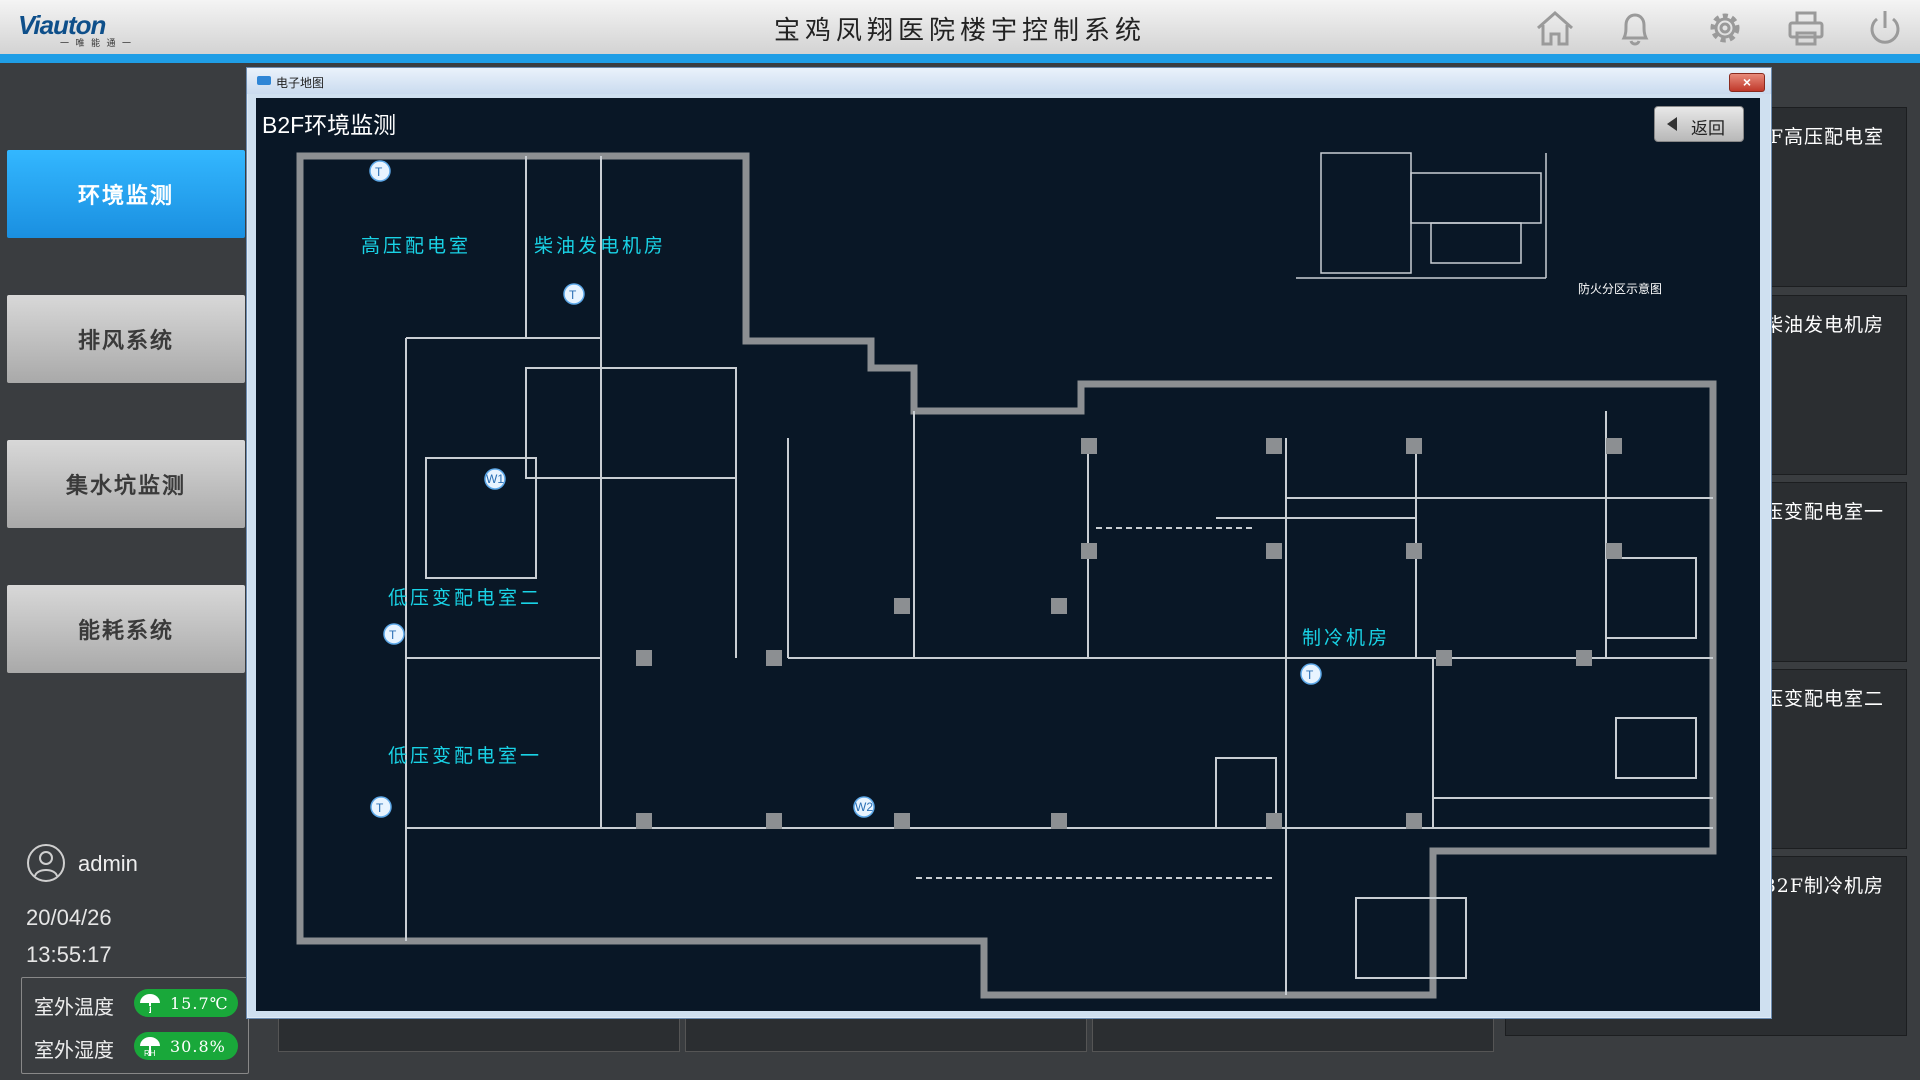  Describe the element at coordinates (600, 246) in the screenshot. I see `room-label-diesel-generator: 柴油发电机房` at that location.